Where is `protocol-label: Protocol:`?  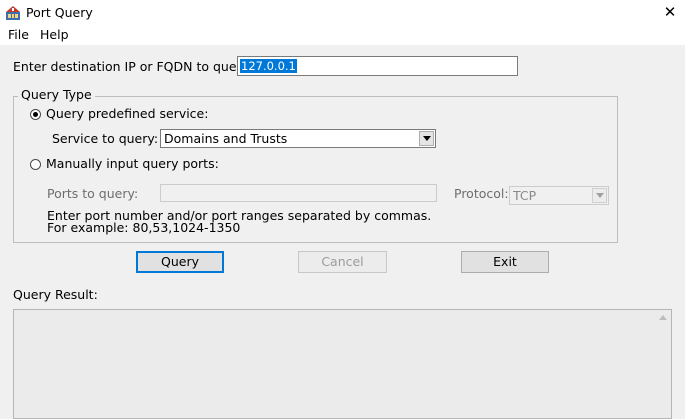 protocol-label: Protocol: is located at coordinates (481, 193).